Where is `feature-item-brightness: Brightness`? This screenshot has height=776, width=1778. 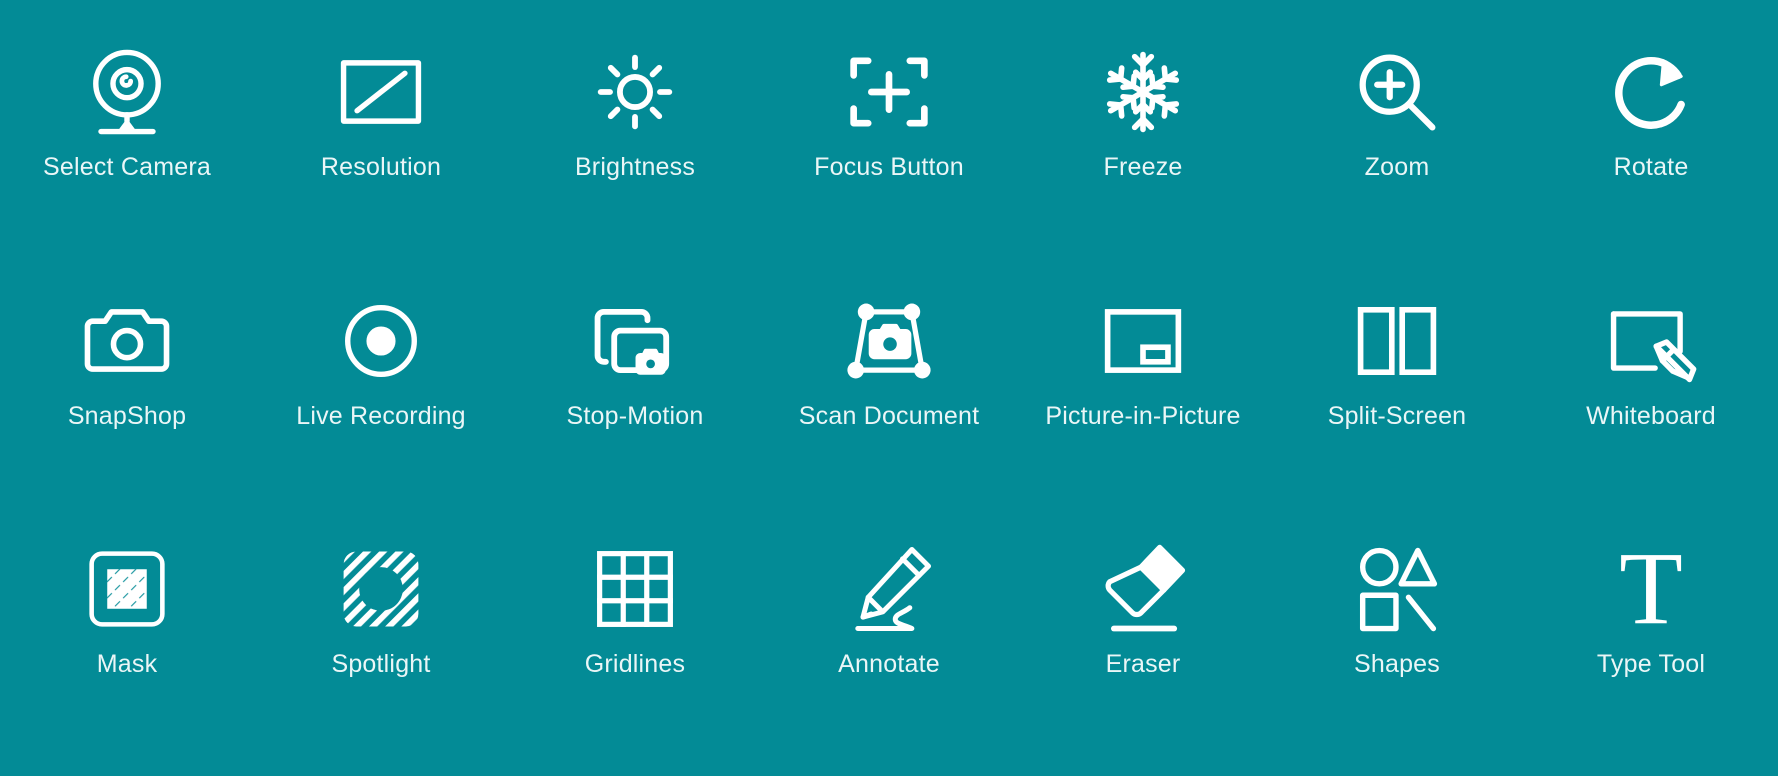
feature-item-brightness: Brightness is located at coordinates (635, 136).